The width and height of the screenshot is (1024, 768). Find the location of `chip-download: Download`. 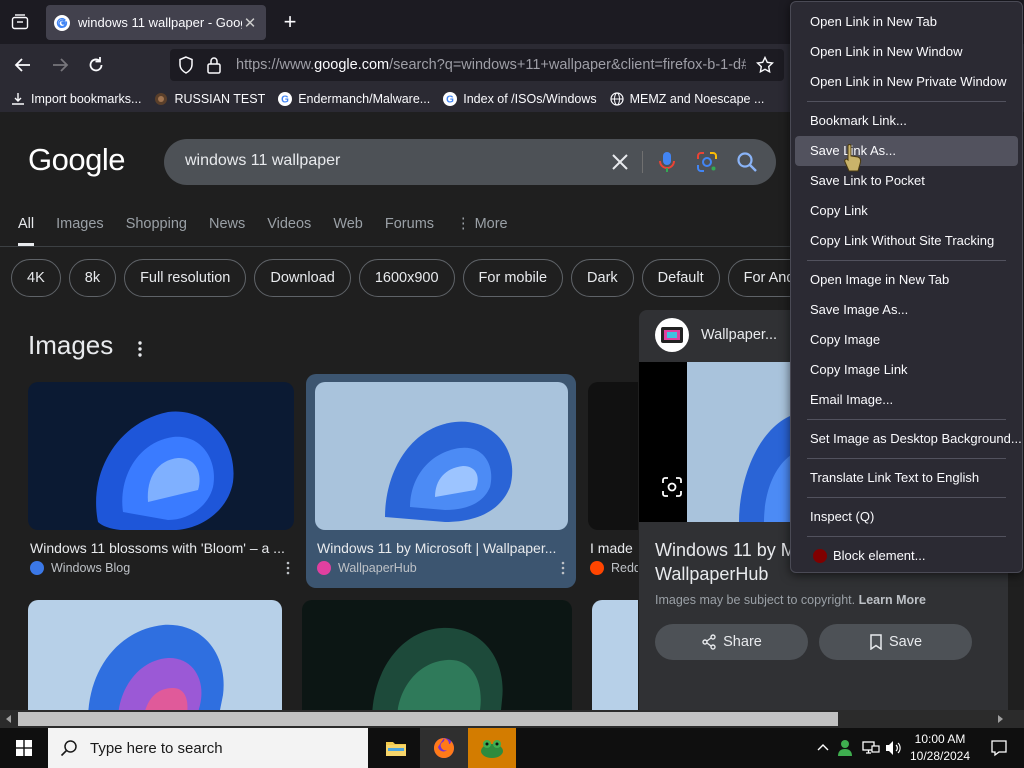

chip-download: Download is located at coordinates (302, 278).